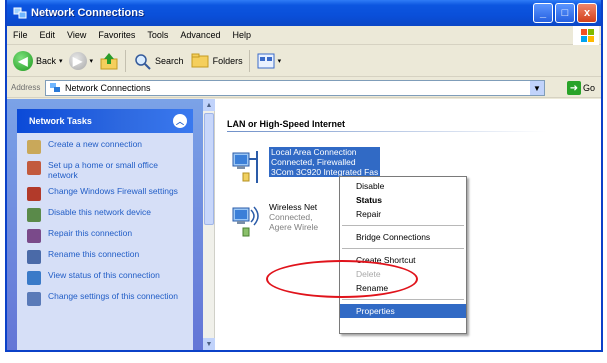 This screenshot has width=607, height=363. Describe the element at coordinates (90, 233) in the screenshot. I see `task-label: Repair this connection` at that location.